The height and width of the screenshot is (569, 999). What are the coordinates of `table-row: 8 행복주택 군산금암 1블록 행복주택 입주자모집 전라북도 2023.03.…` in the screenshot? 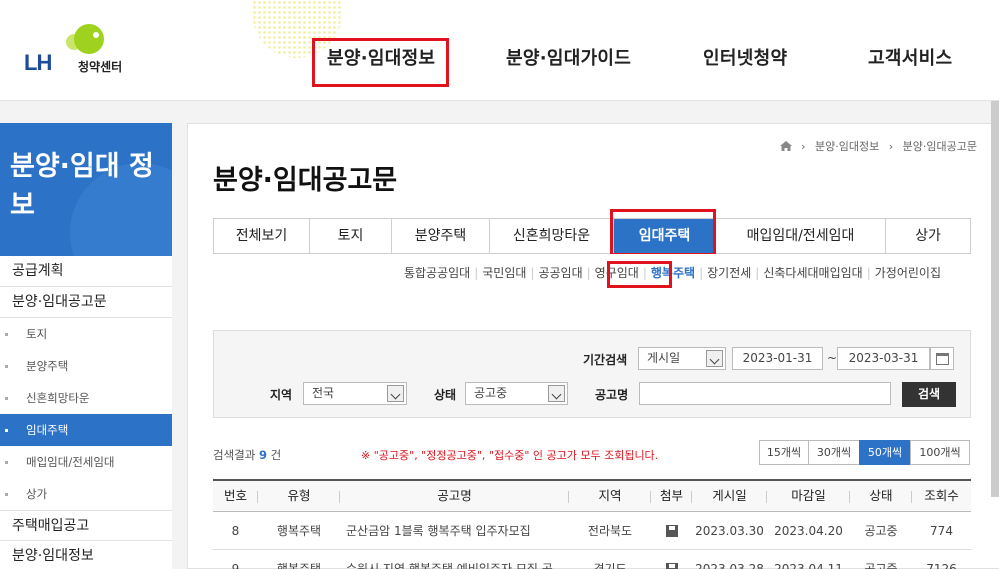 It's located at (592, 531).